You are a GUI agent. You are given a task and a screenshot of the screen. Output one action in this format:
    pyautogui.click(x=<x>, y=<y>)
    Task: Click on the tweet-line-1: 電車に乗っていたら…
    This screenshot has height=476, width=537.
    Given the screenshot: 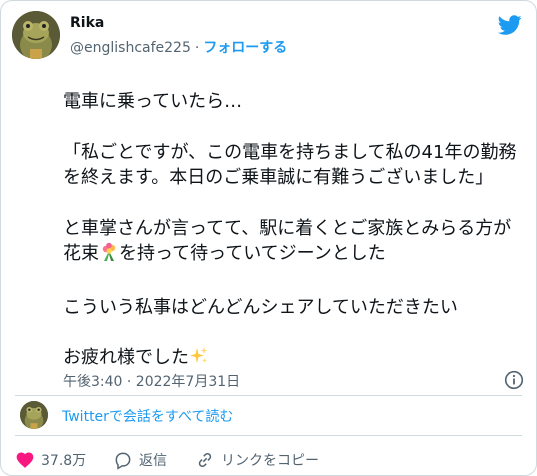 What is the action you would take?
    pyautogui.click(x=153, y=101)
    